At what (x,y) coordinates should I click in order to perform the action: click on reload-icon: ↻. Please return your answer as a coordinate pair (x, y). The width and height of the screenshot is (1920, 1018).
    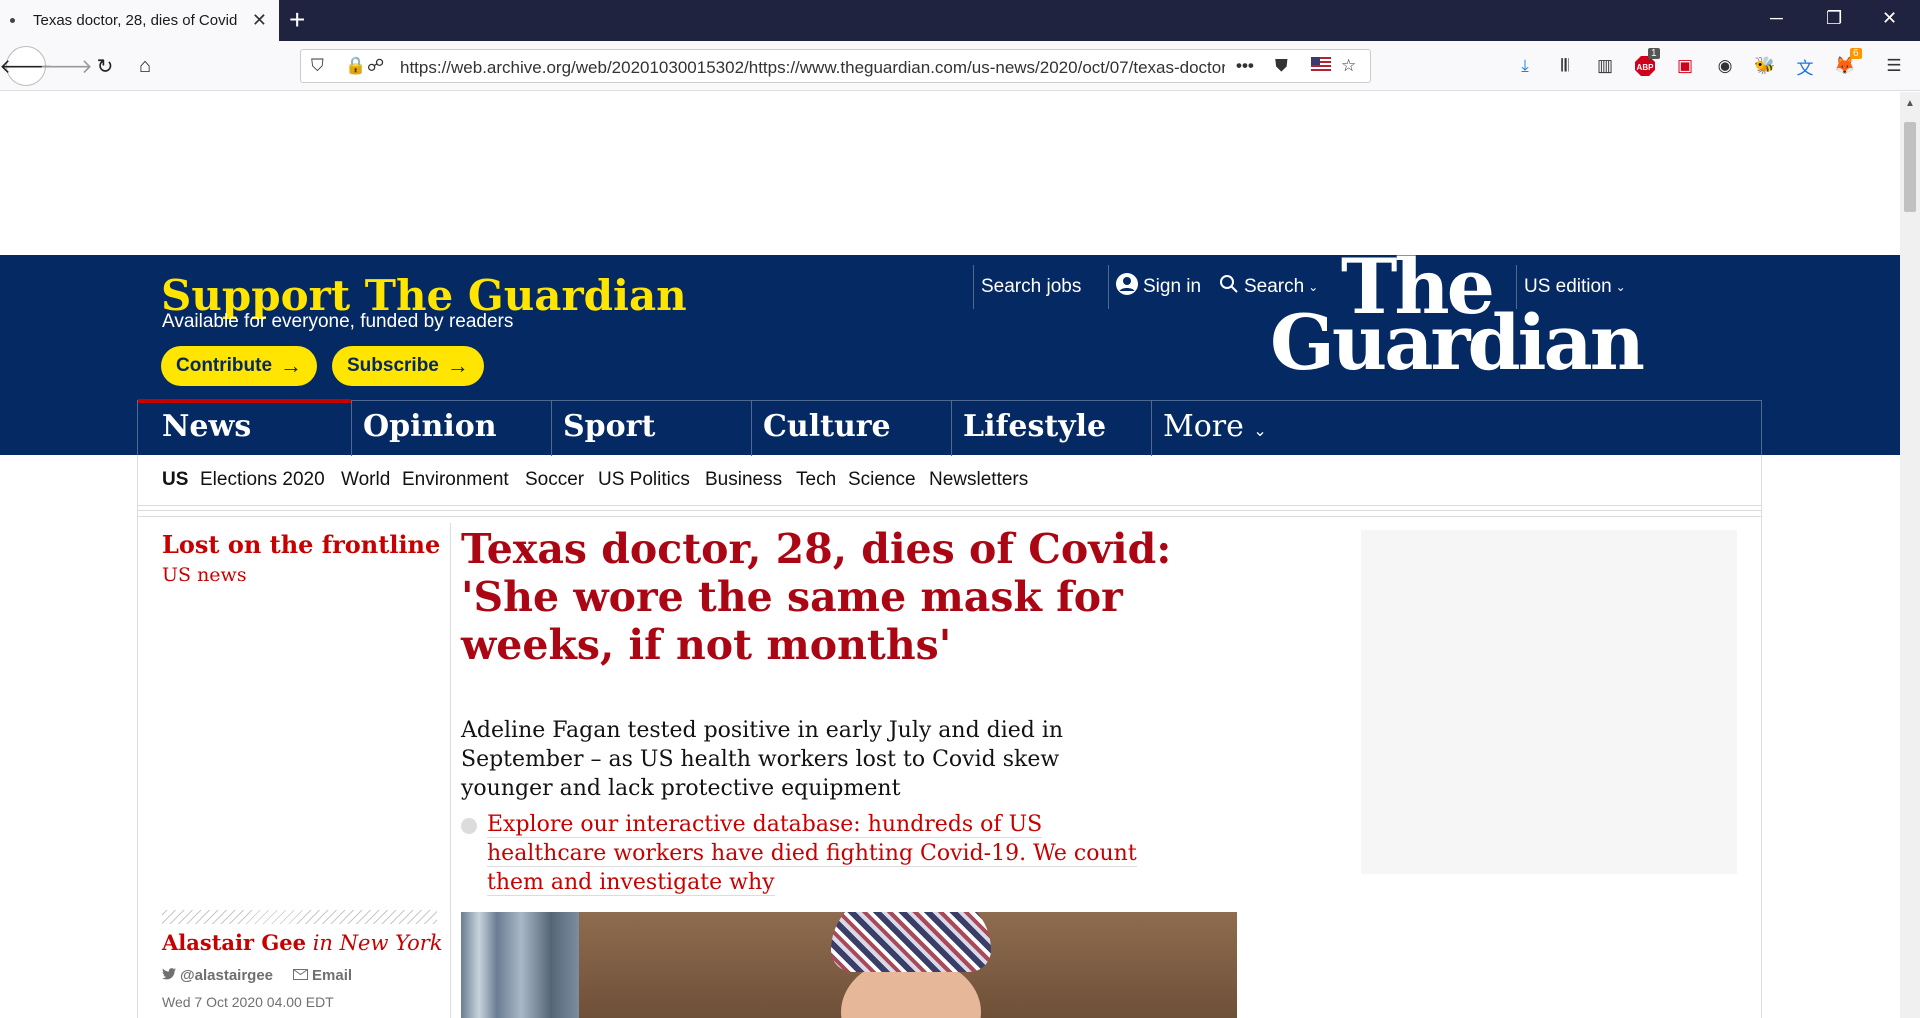
    Looking at the image, I should click on (105, 66).